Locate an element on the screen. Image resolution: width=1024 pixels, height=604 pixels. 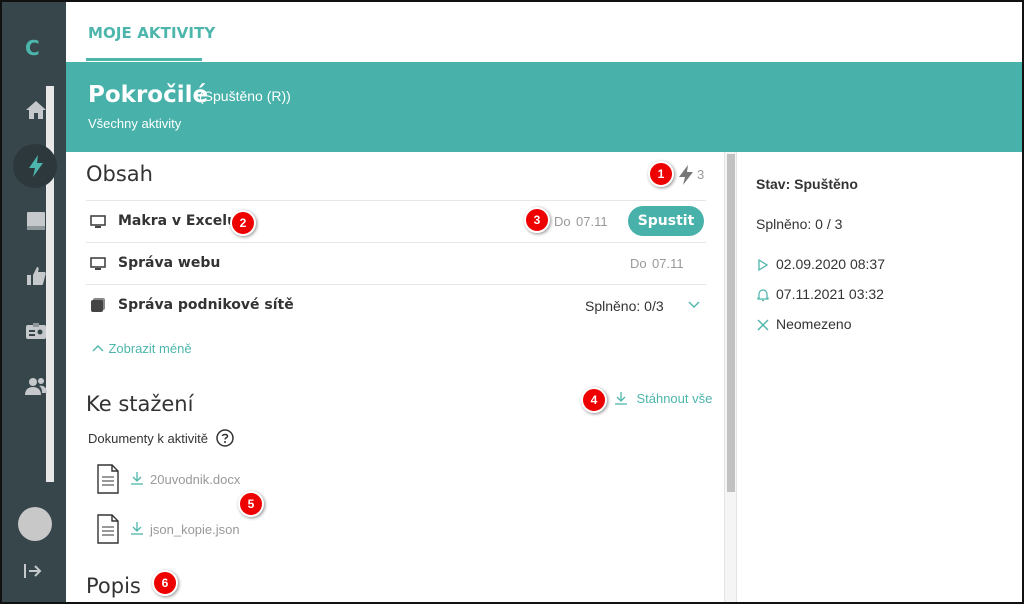
sidebar-item-library is located at coordinates (36, 221).